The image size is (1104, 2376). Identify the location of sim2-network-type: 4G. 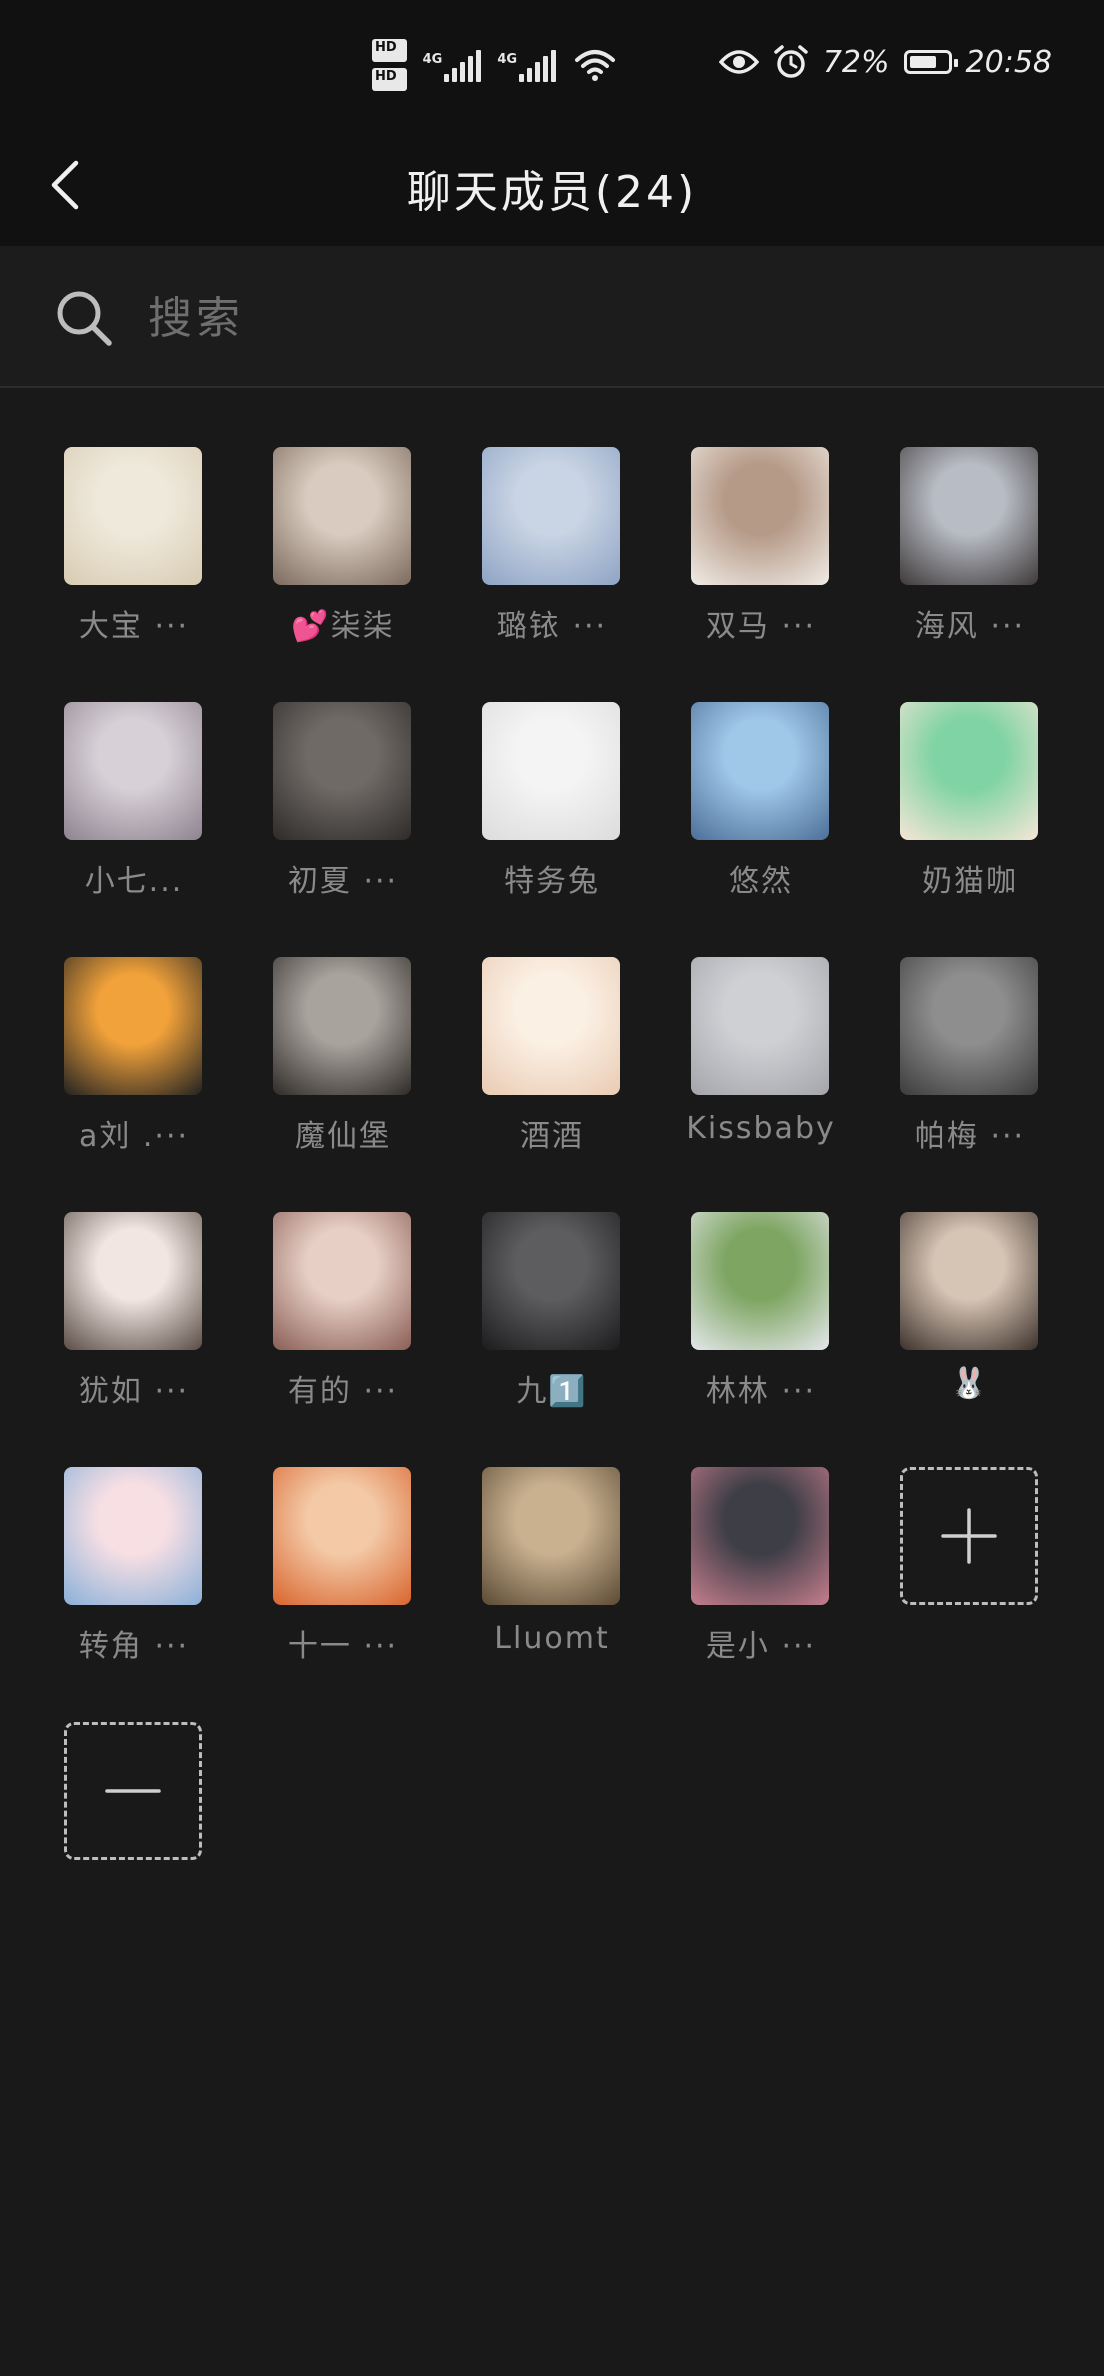
(507, 59).